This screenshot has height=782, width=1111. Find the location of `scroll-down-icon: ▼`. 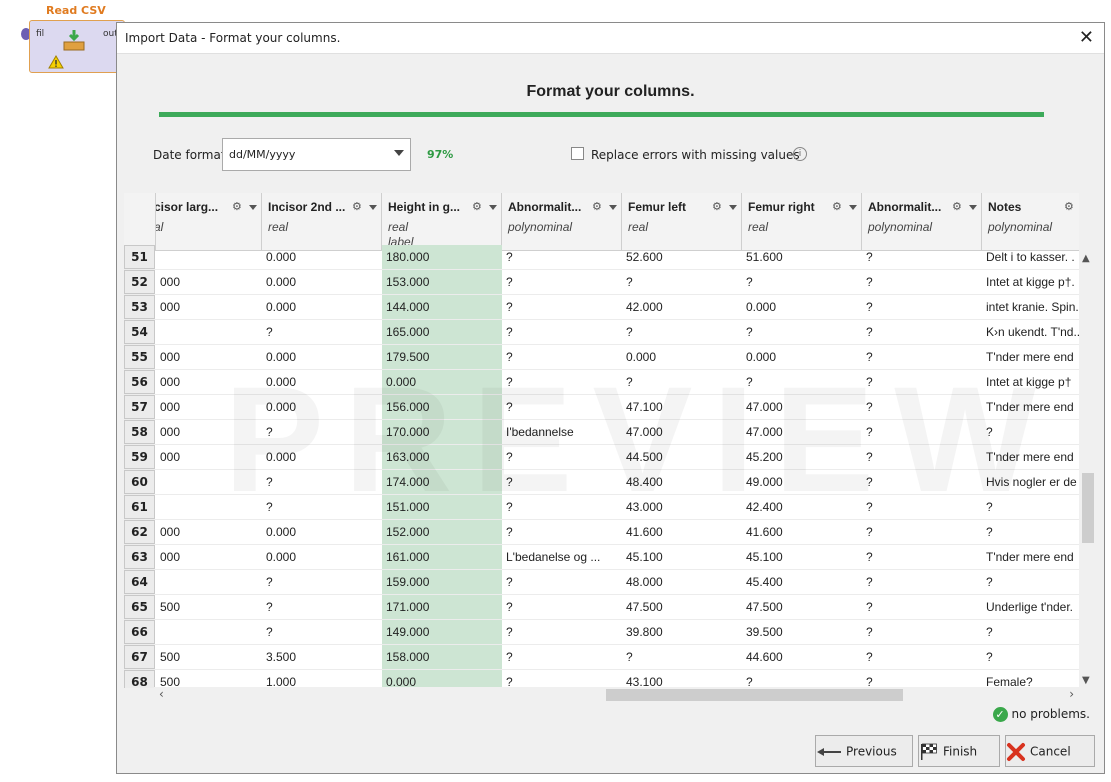

scroll-down-icon: ▼ is located at coordinates (1086, 680).